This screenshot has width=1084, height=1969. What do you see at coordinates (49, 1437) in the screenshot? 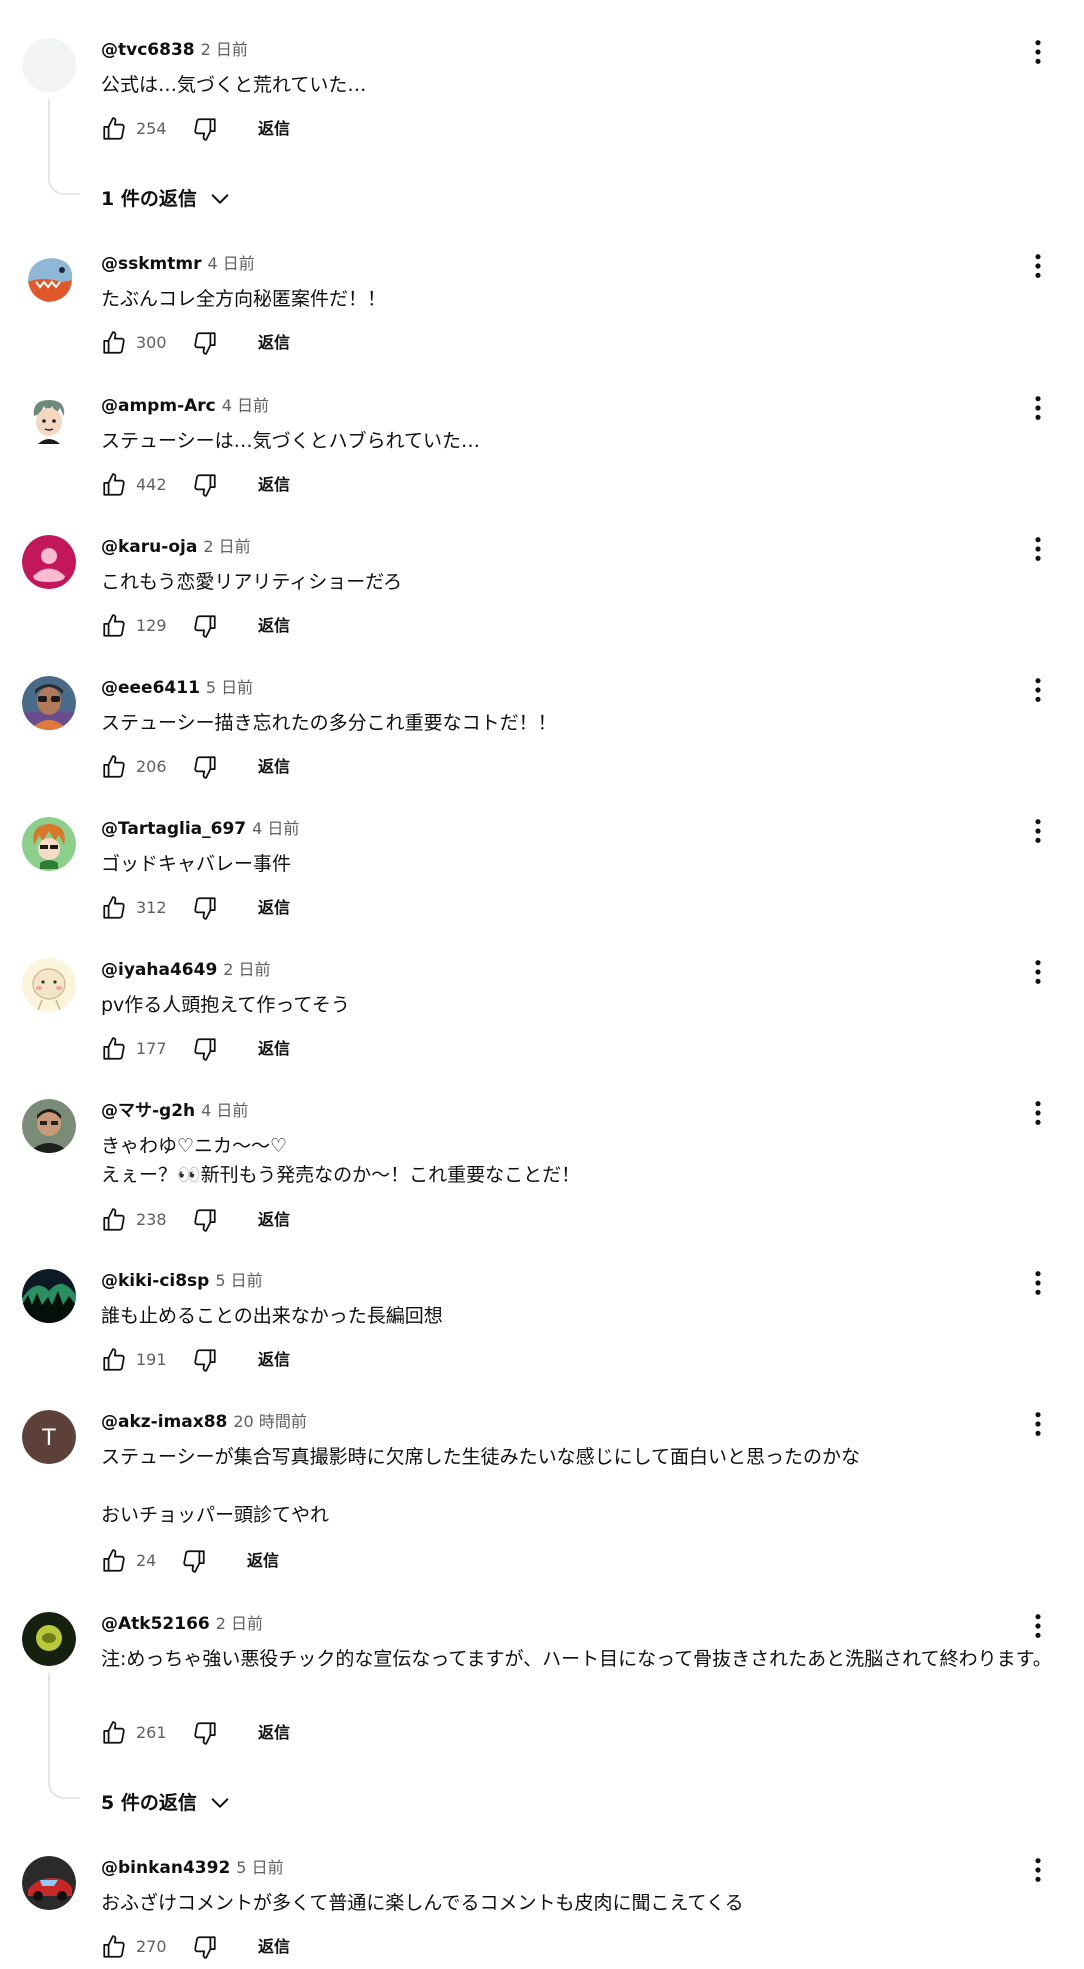
I see `avatar: T` at bounding box center [49, 1437].